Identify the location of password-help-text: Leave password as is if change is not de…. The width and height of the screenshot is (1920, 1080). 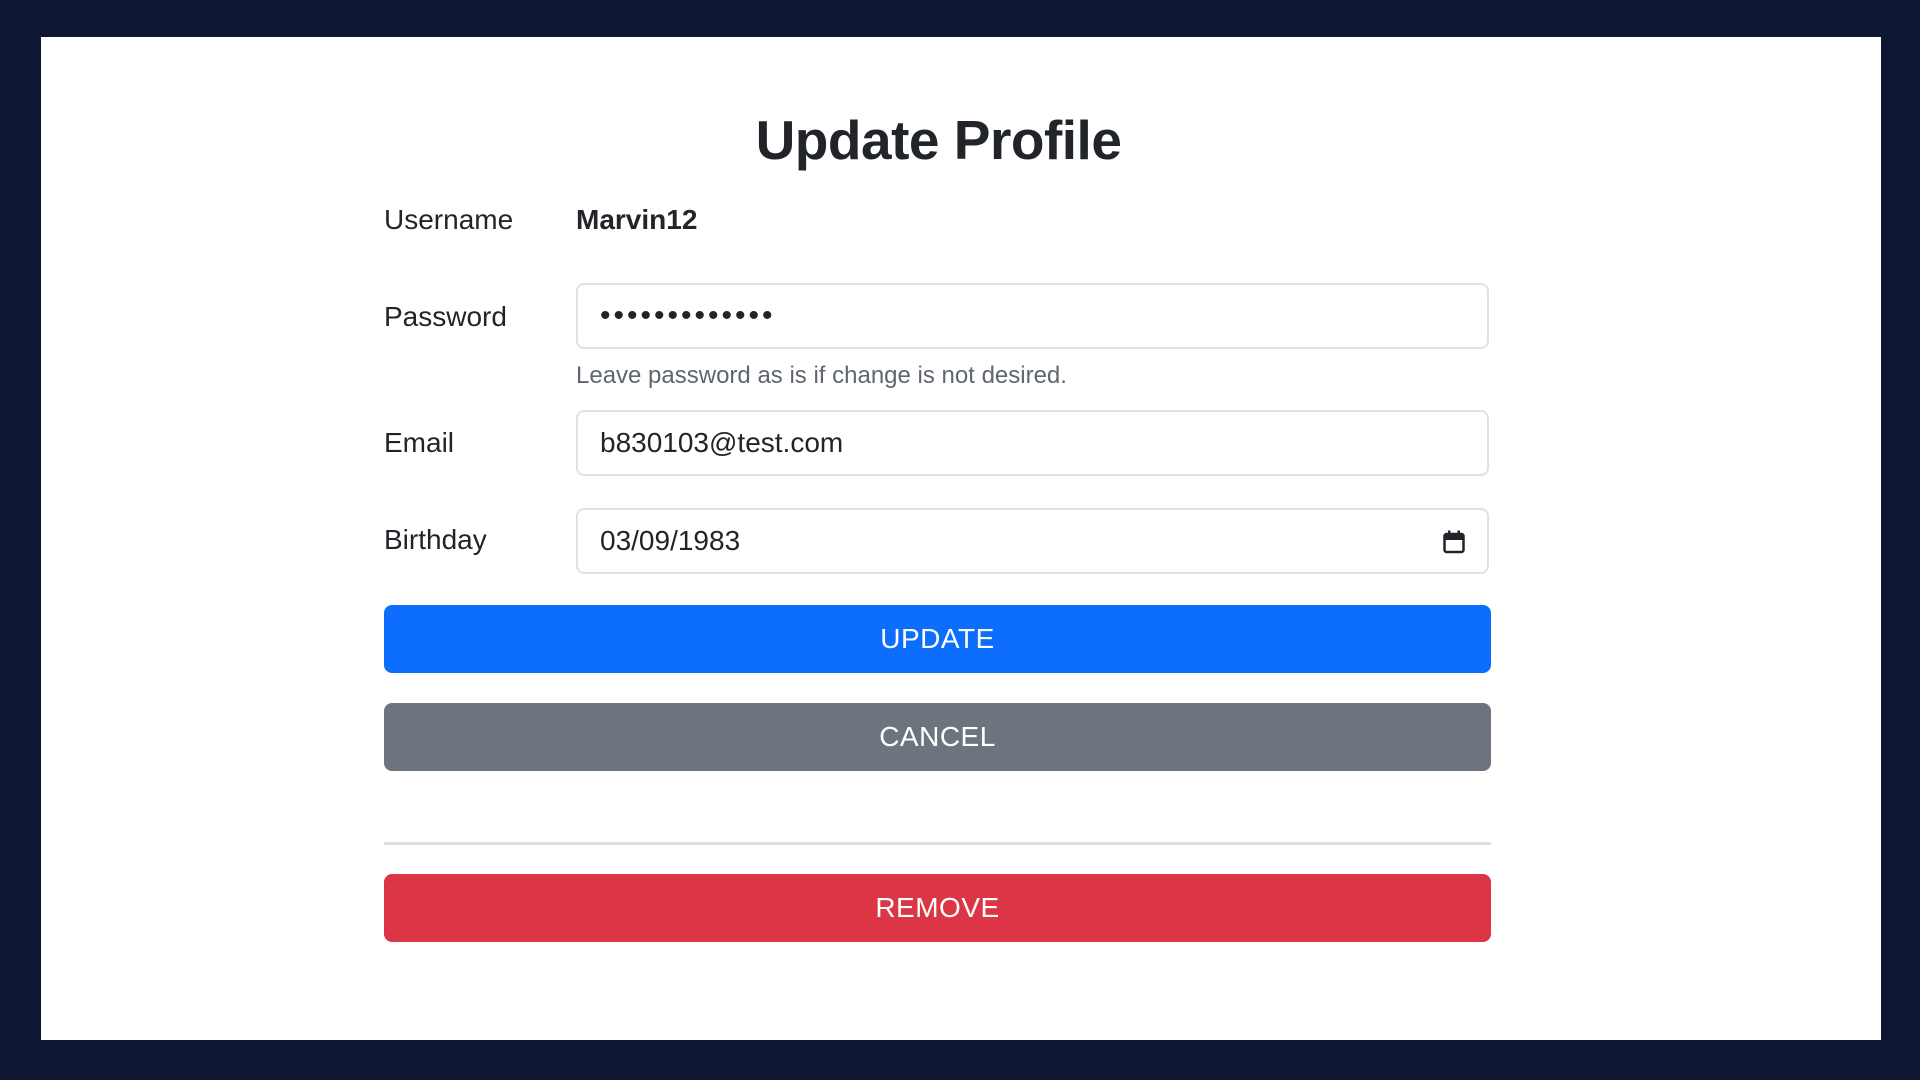
(821, 375).